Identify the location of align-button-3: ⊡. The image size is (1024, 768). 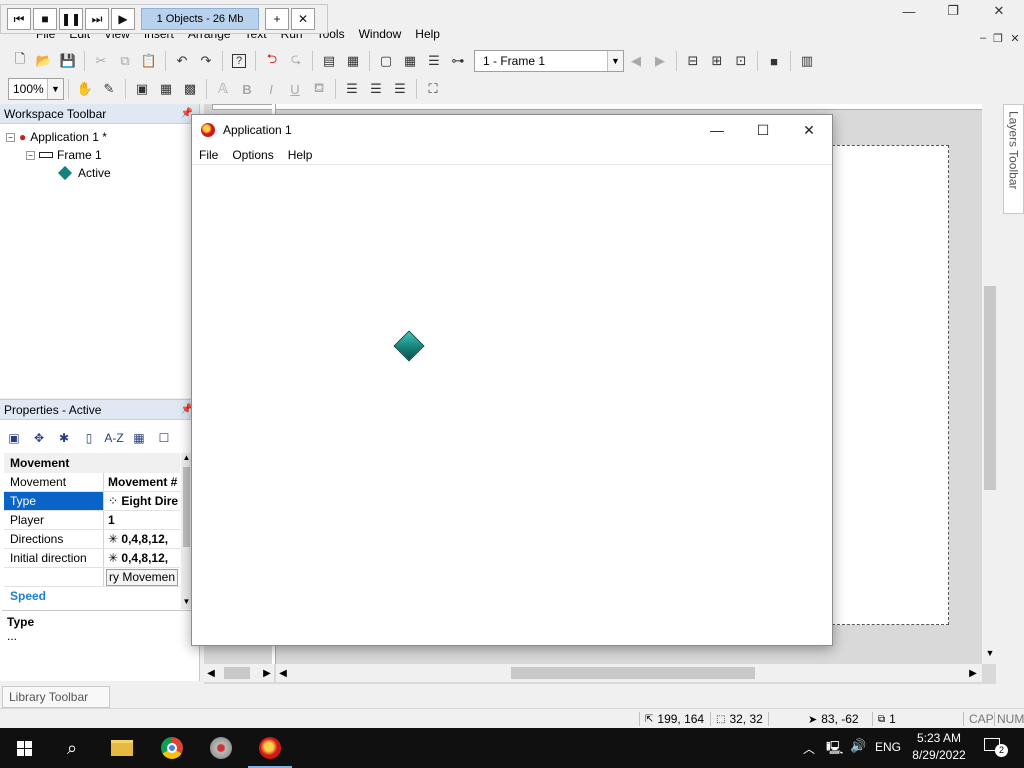
(741, 61).